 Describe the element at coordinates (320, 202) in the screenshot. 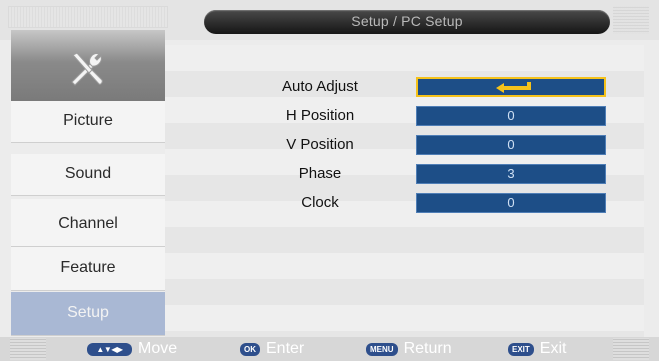

I see `setting-label: Clock` at that location.